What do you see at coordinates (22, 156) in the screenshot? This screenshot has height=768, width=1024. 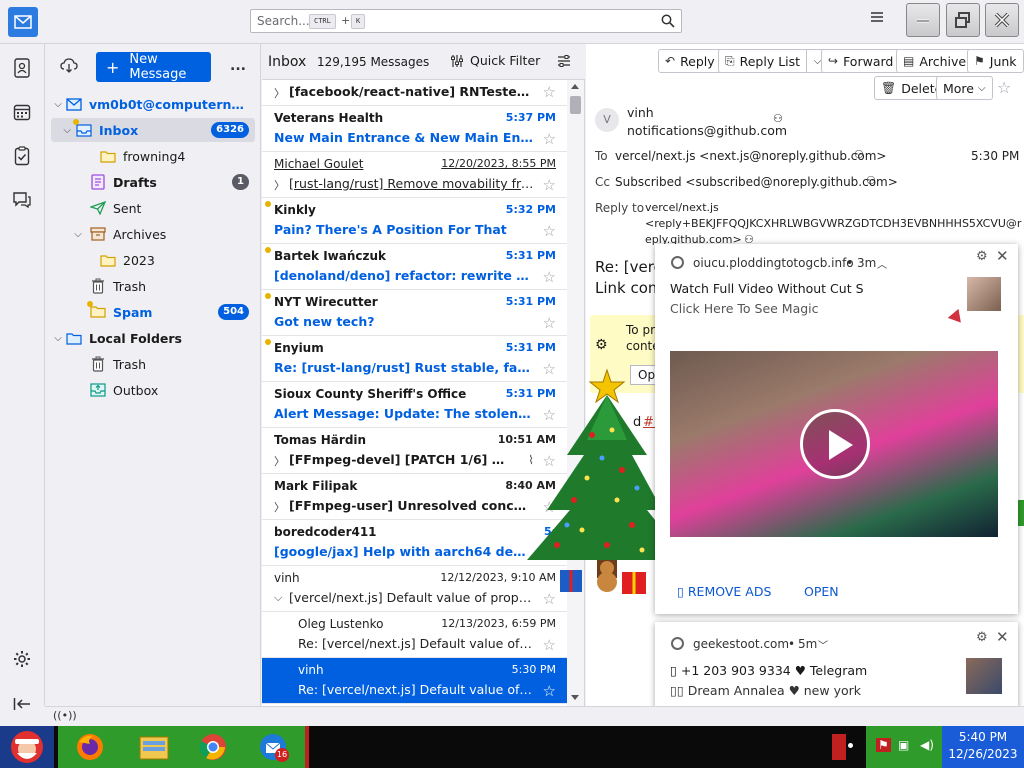 I see `tasks-button` at bounding box center [22, 156].